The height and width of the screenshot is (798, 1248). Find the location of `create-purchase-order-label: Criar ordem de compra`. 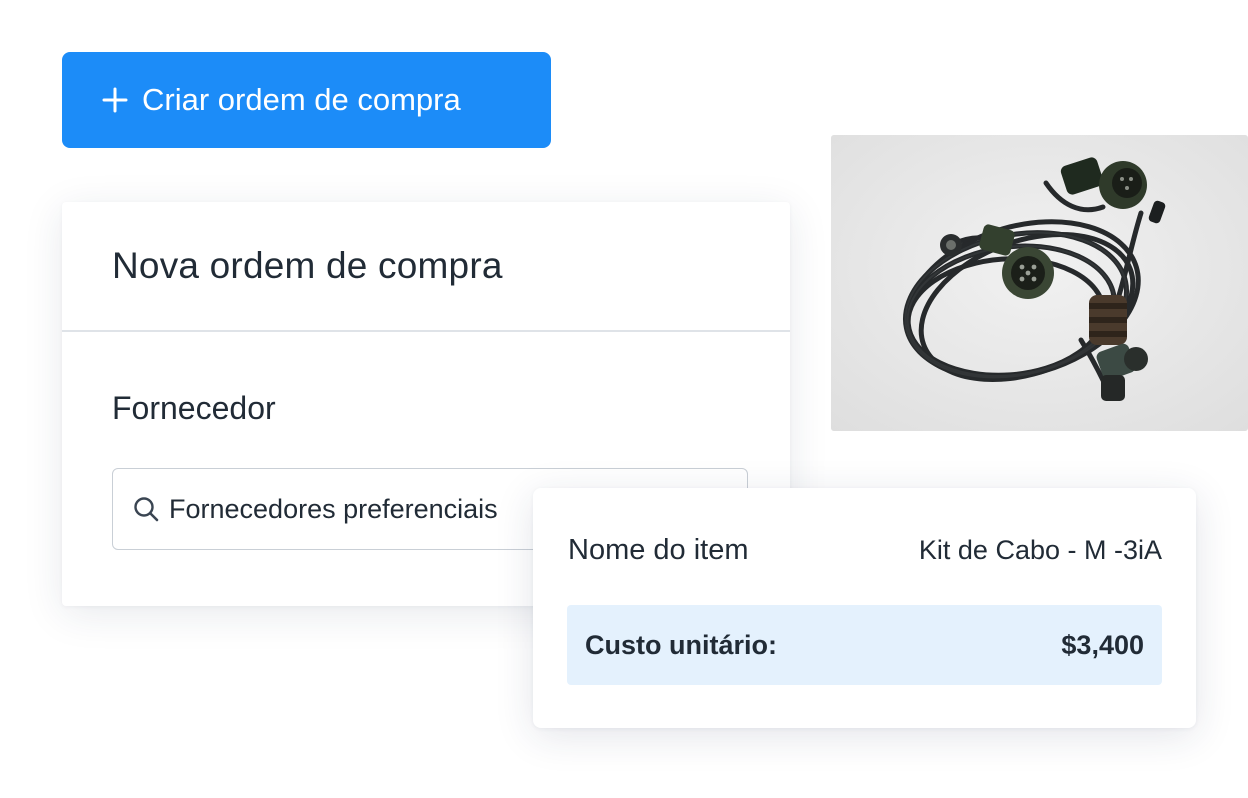

create-purchase-order-label: Criar ordem de compra is located at coordinates (301, 99).